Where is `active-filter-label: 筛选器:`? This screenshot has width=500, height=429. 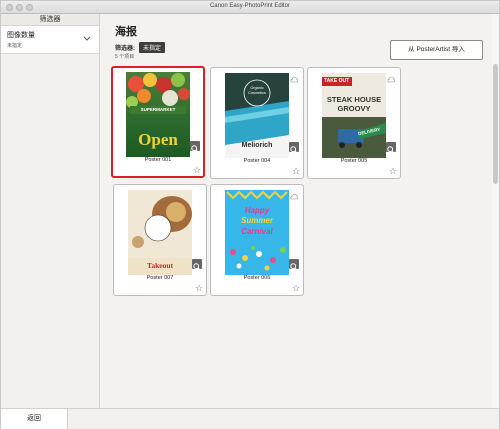
active-filter-label: 筛选器: is located at coordinates (125, 49).